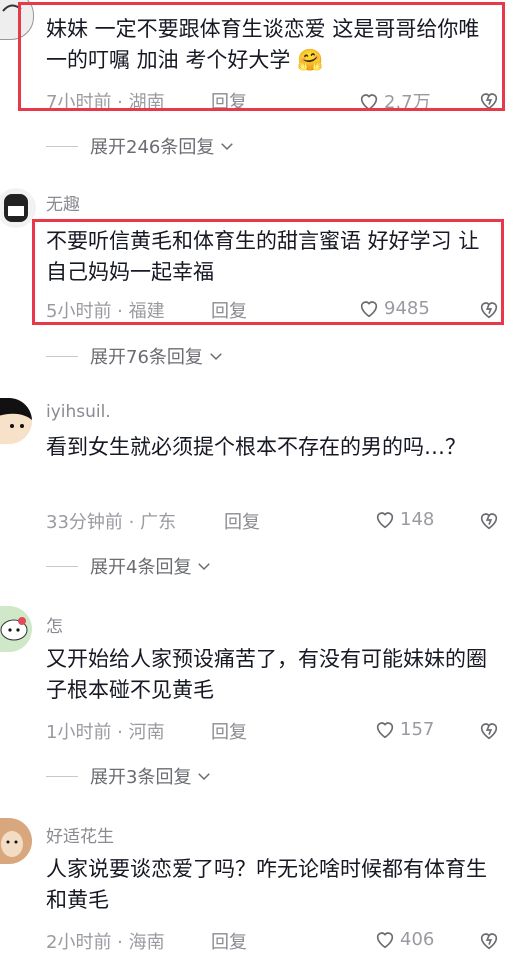 This screenshot has height=954, width=515. Describe the element at coordinates (141, 567) in the screenshot. I see `expand-replies-label: 展开4条回复` at that location.